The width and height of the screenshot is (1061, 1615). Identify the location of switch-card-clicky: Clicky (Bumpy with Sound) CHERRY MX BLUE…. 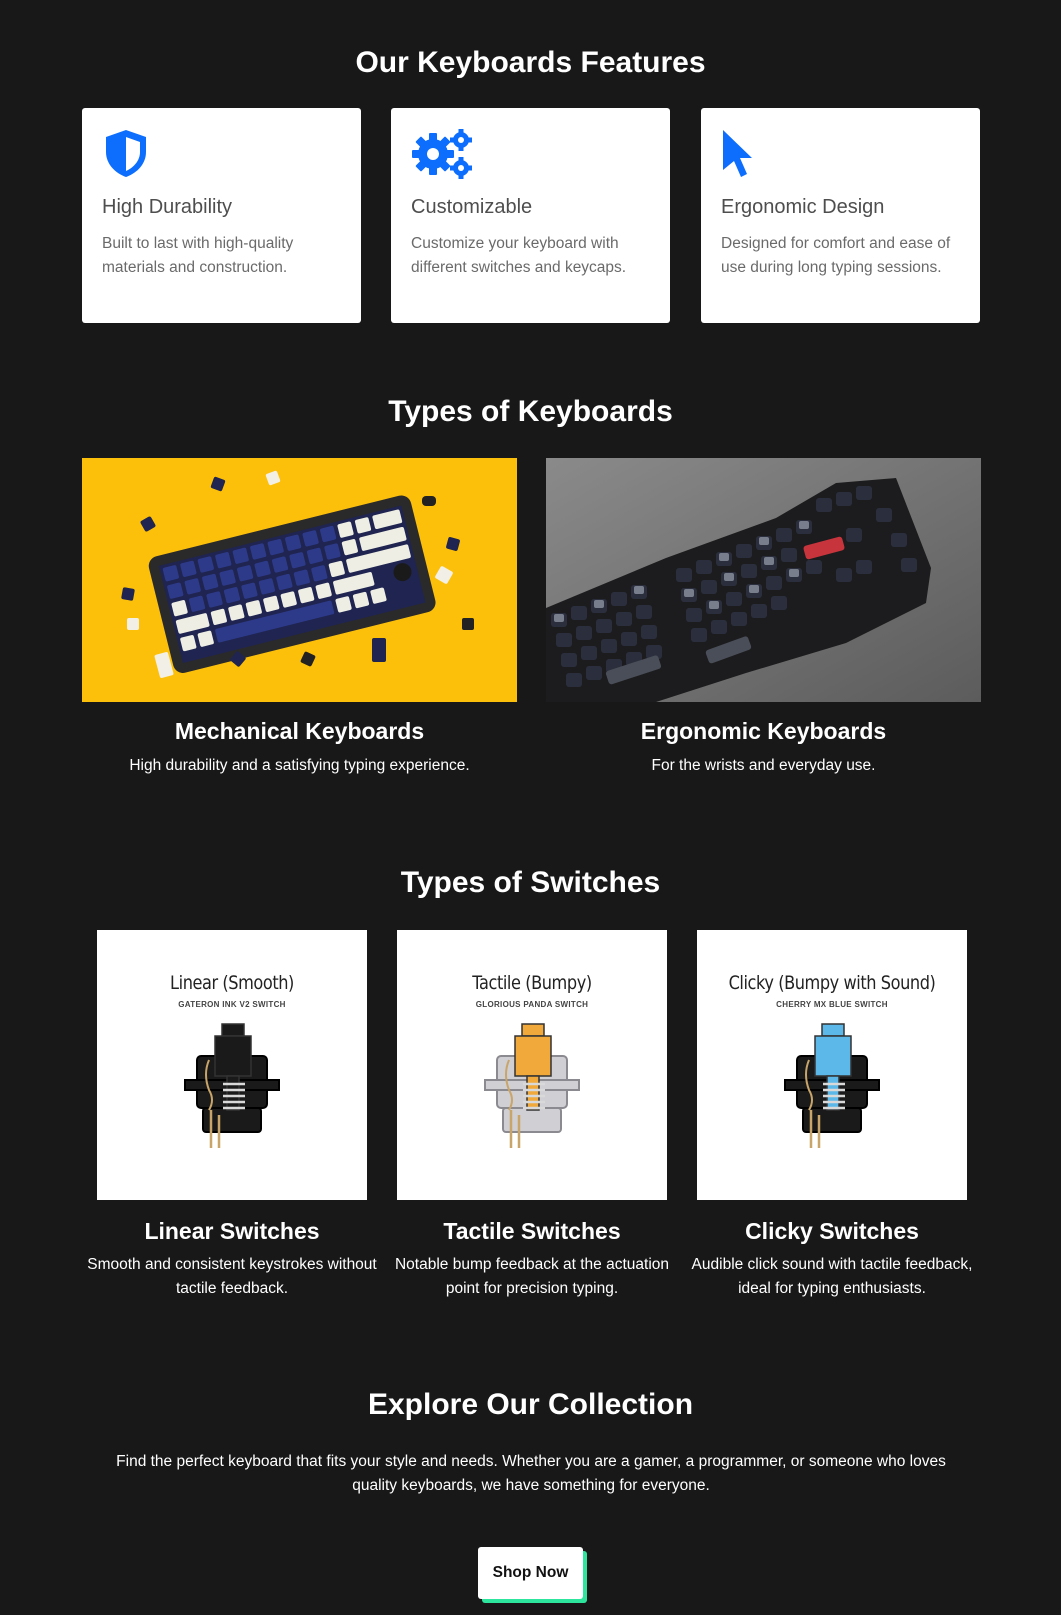
(832, 1115).